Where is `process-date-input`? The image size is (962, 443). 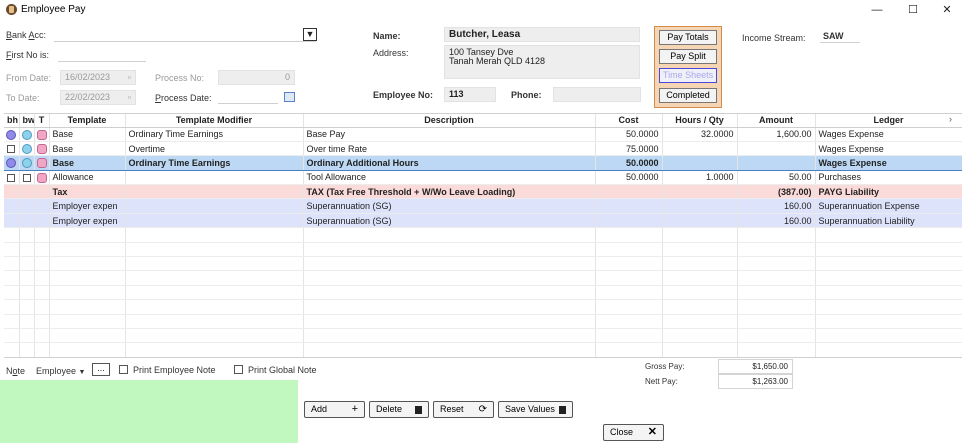 process-date-input is located at coordinates (248, 97).